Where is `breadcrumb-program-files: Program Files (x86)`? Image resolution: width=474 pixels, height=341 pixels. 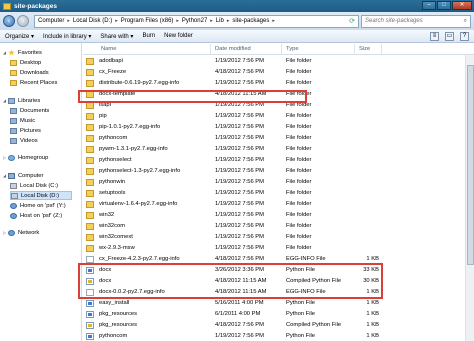 breadcrumb-program-files: Program Files (x86) is located at coordinates (147, 21).